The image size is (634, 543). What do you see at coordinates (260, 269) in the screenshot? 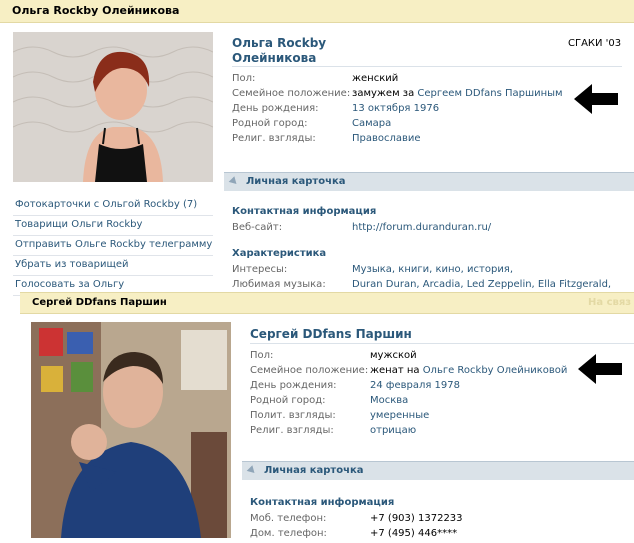
I see `interests-label: Интересы:` at bounding box center [260, 269].